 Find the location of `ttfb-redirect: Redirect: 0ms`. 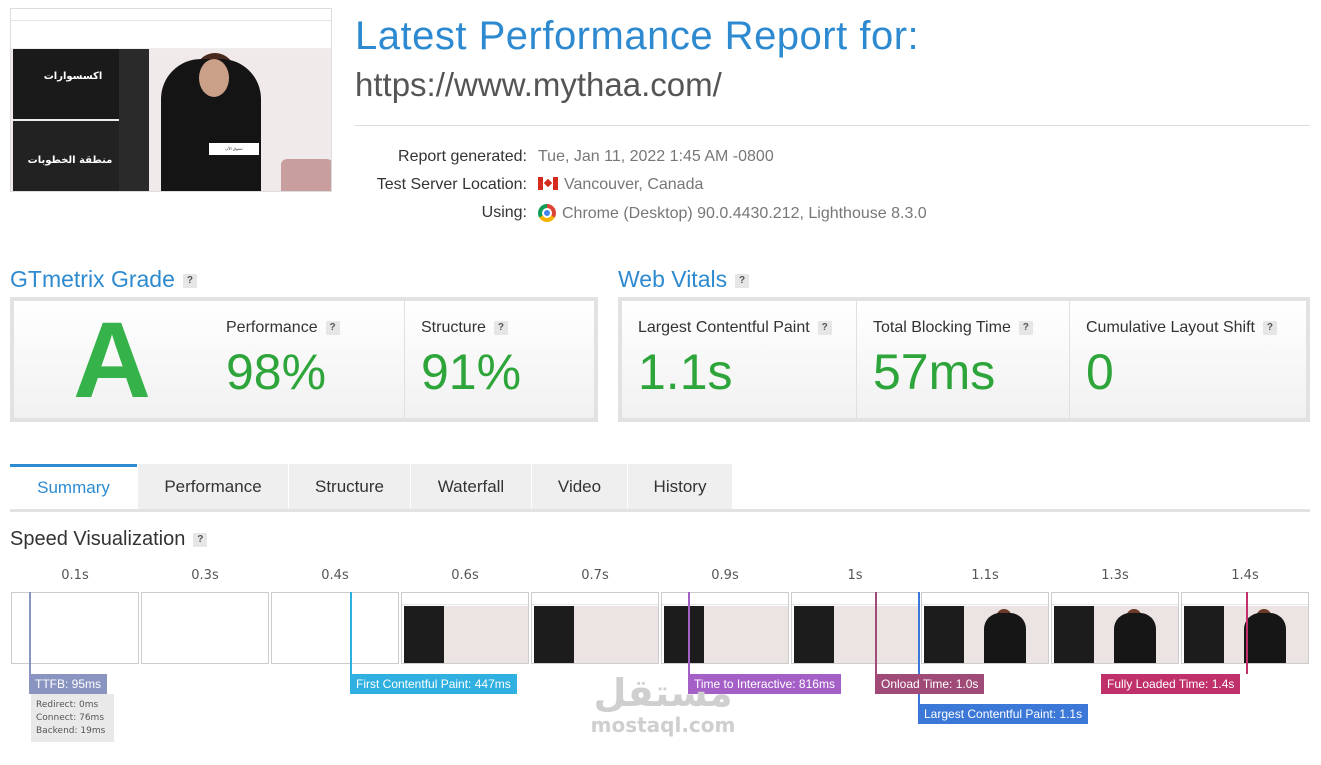

ttfb-redirect: Redirect: 0ms is located at coordinates (67, 705).